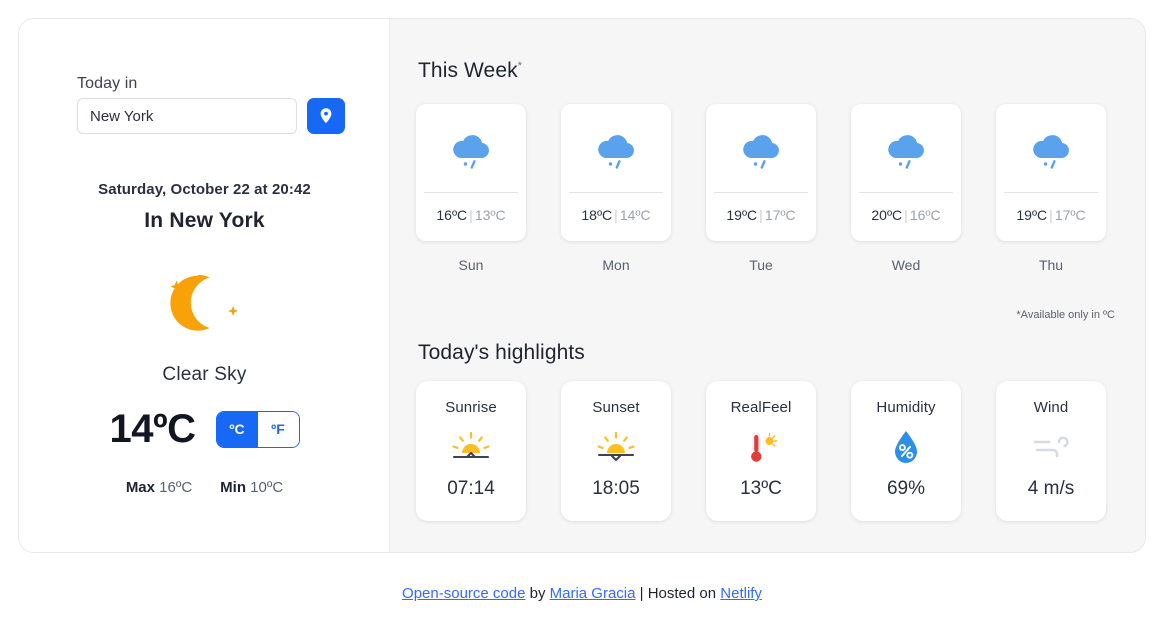  Describe the element at coordinates (501, 352) in the screenshot. I see `todays-highlights-heading: Today's highlights` at that location.